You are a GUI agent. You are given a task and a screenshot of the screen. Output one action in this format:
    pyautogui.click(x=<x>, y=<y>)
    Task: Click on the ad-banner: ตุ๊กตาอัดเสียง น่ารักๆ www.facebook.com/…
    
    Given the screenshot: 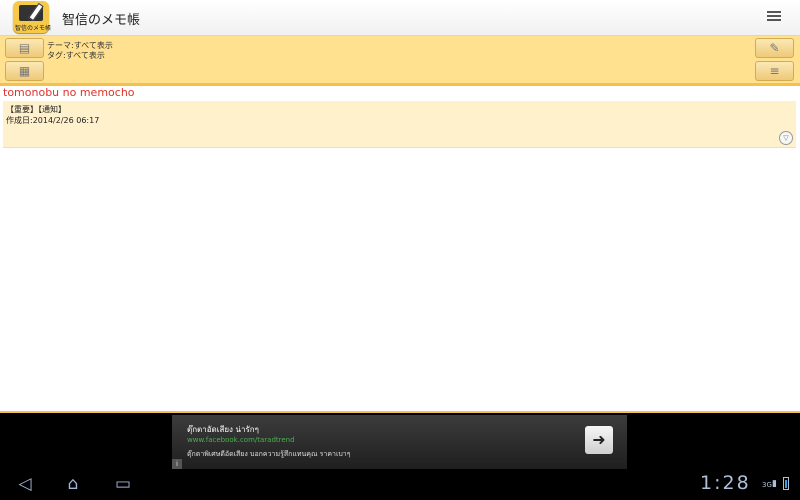 What is the action you would take?
    pyautogui.click(x=399, y=442)
    